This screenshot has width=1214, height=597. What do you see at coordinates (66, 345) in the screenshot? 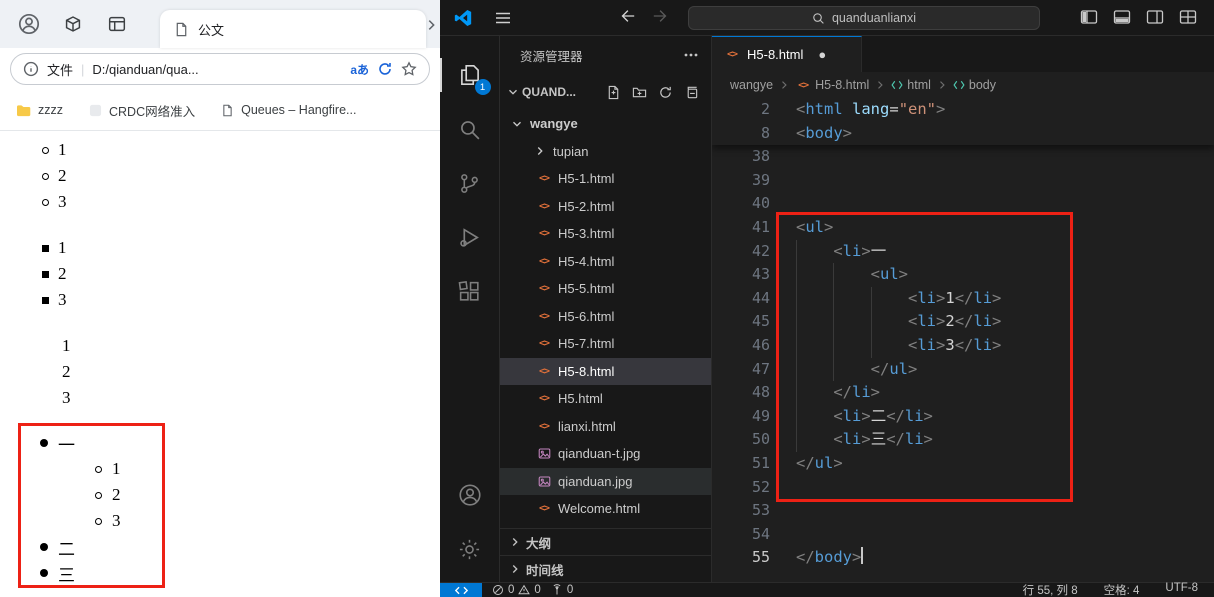
I see `list-item-text: 1` at bounding box center [66, 345].